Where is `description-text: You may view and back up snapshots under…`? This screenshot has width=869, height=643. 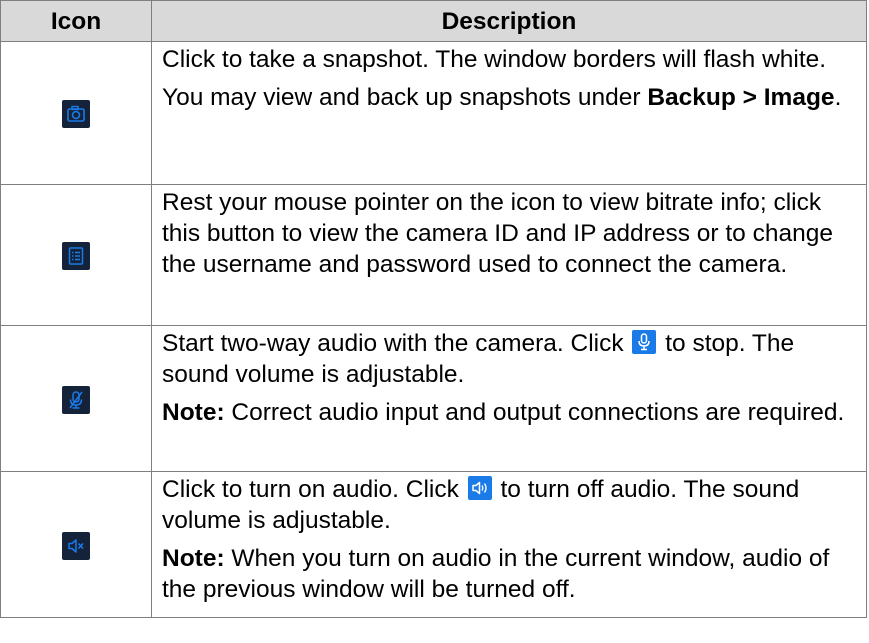 description-text: You may view and back up snapshots under… is located at coordinates (509, 97).